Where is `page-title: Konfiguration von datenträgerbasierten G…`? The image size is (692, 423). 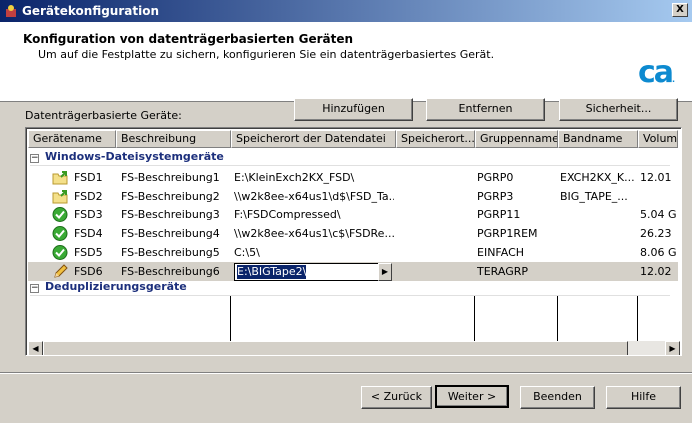
page-title: Konfiguration von datenträgerbasierten G… is located at coordinates (188, 39).